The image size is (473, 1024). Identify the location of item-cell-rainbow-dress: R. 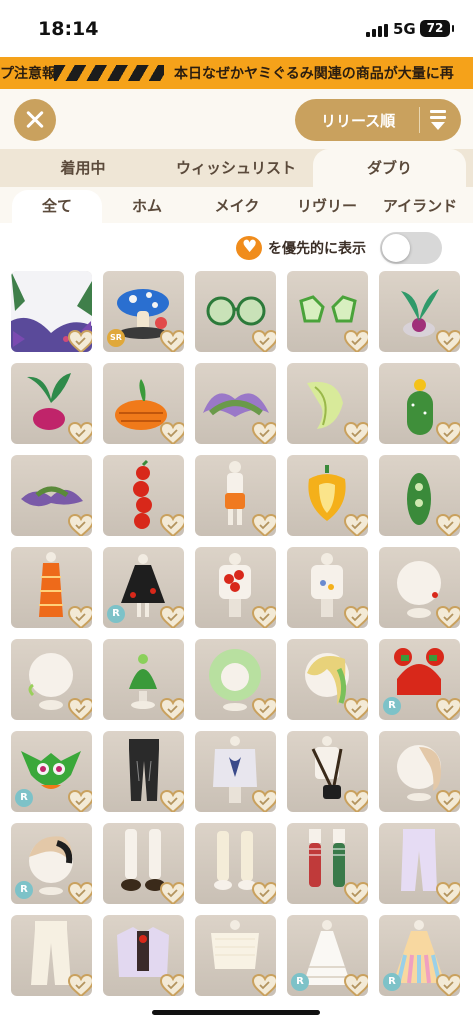
(419, 955).